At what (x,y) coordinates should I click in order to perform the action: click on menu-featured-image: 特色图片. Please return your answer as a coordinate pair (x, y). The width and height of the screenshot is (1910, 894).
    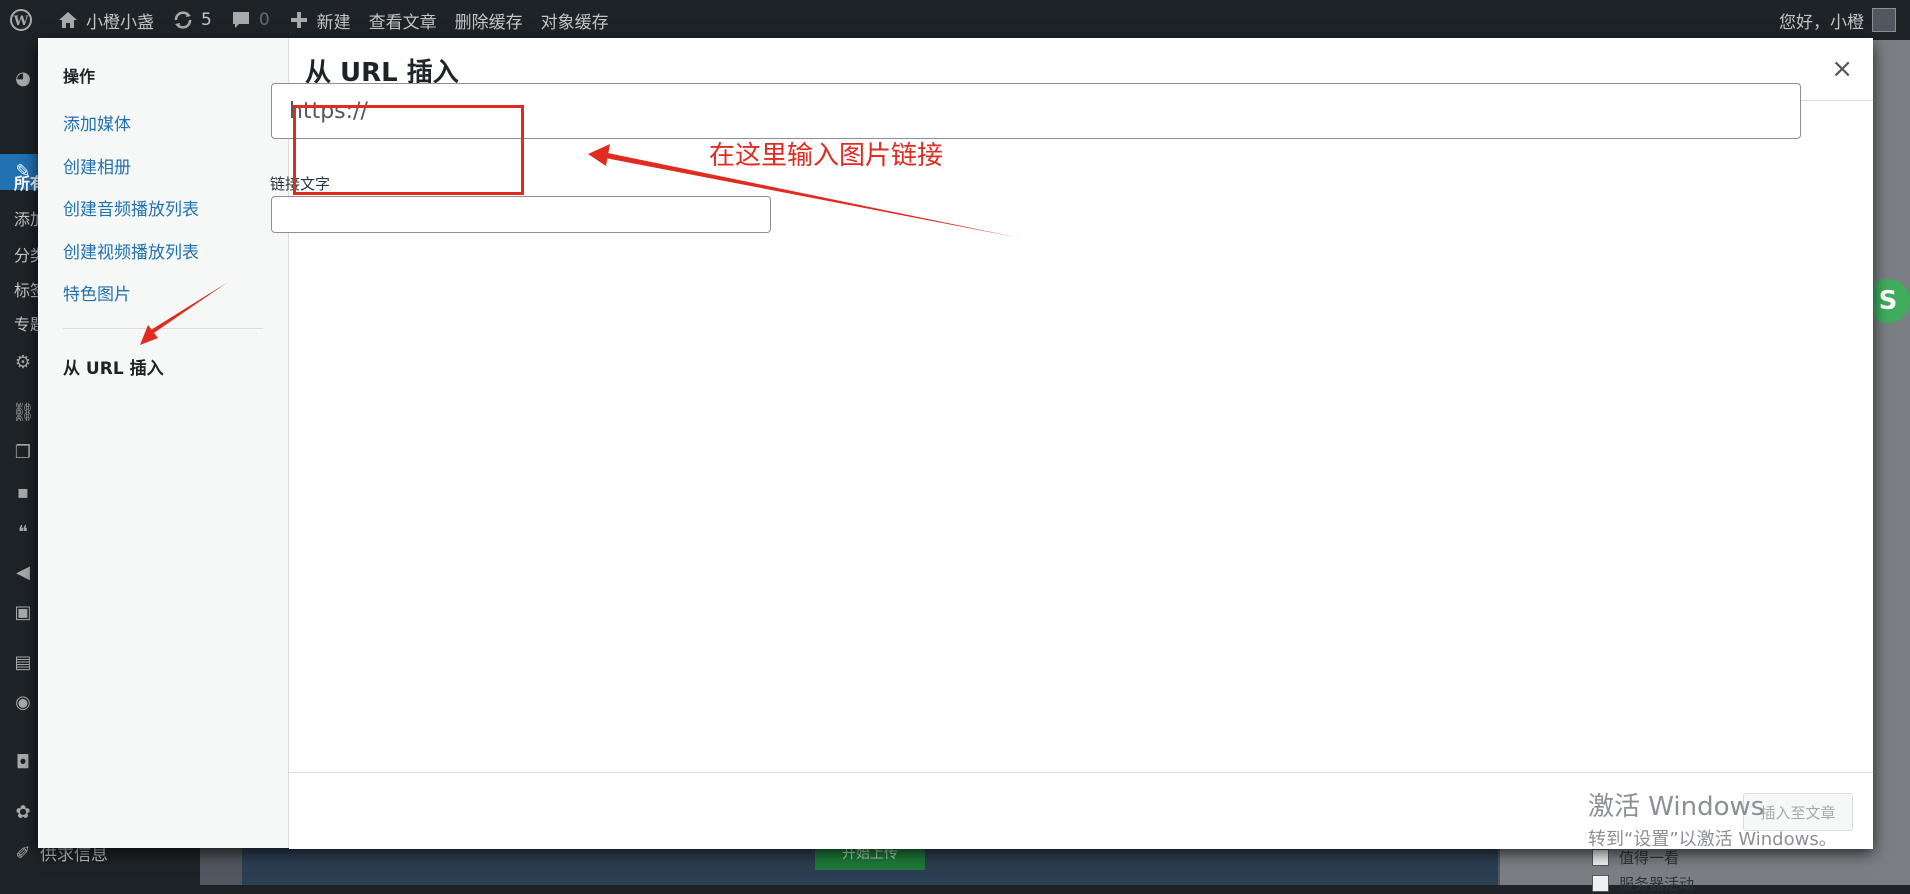
    Looking at the image, I should click on (97, 292).